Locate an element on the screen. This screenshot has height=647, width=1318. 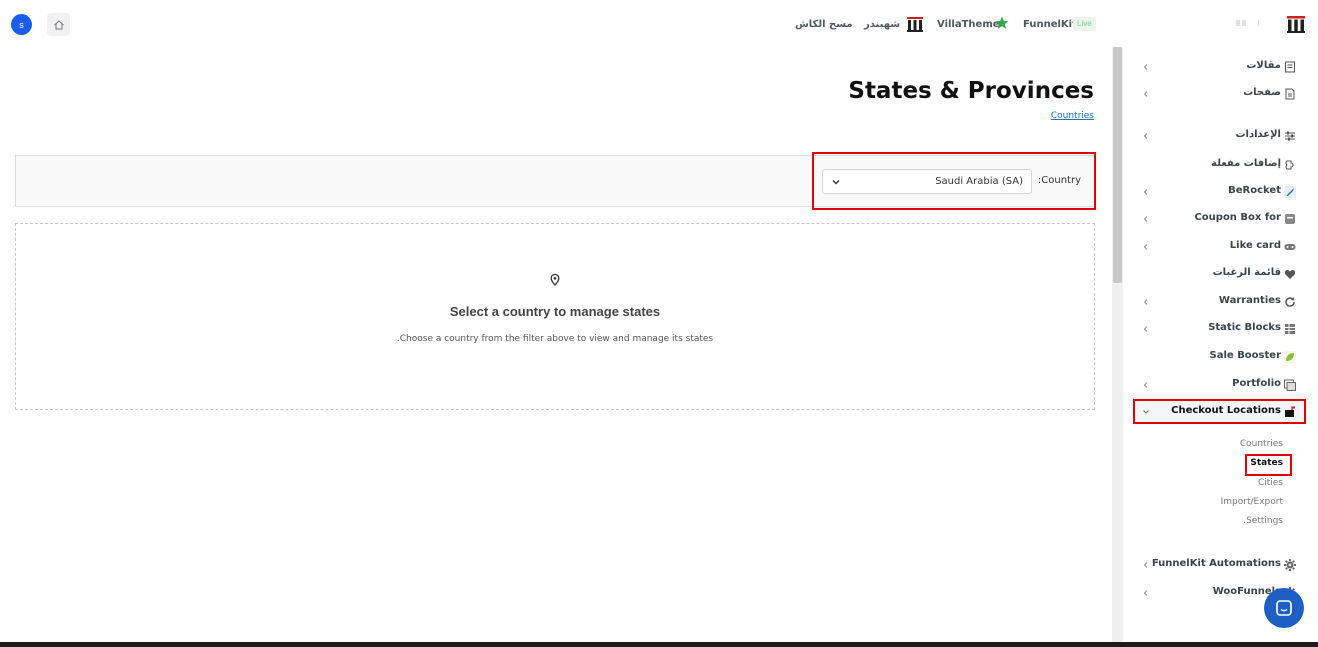
chat-icon is located at coordinates (1284, 608).